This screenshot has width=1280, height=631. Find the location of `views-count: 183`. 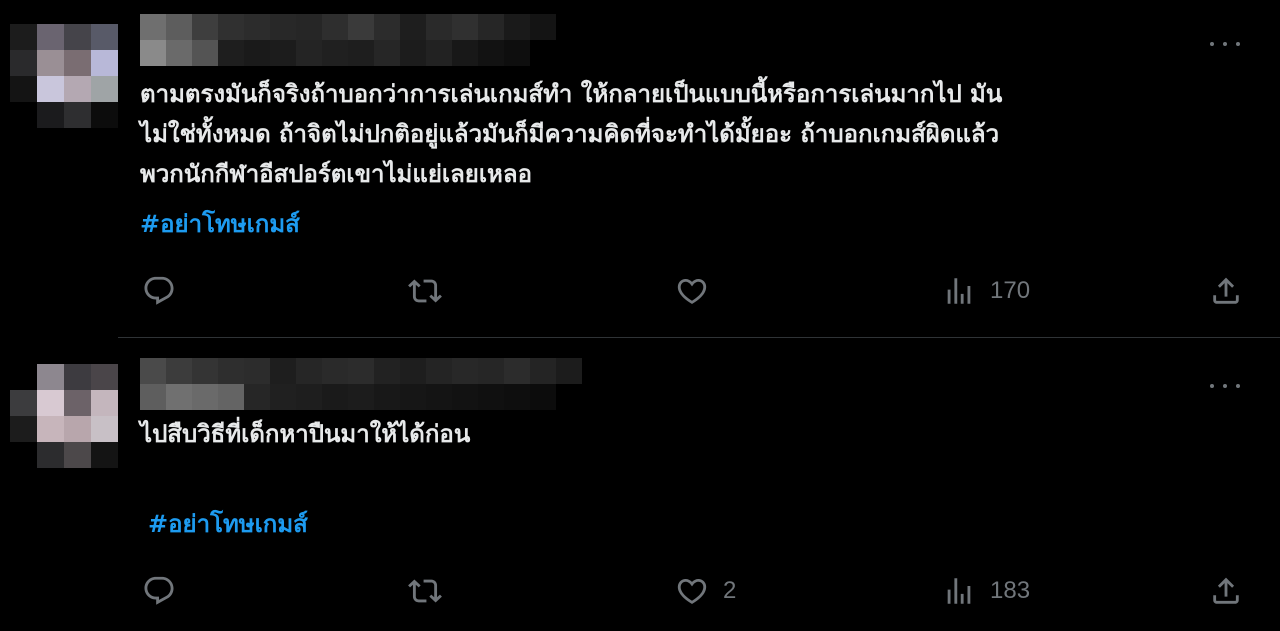

views-count: 183 is located at coordinates (1010, 590).